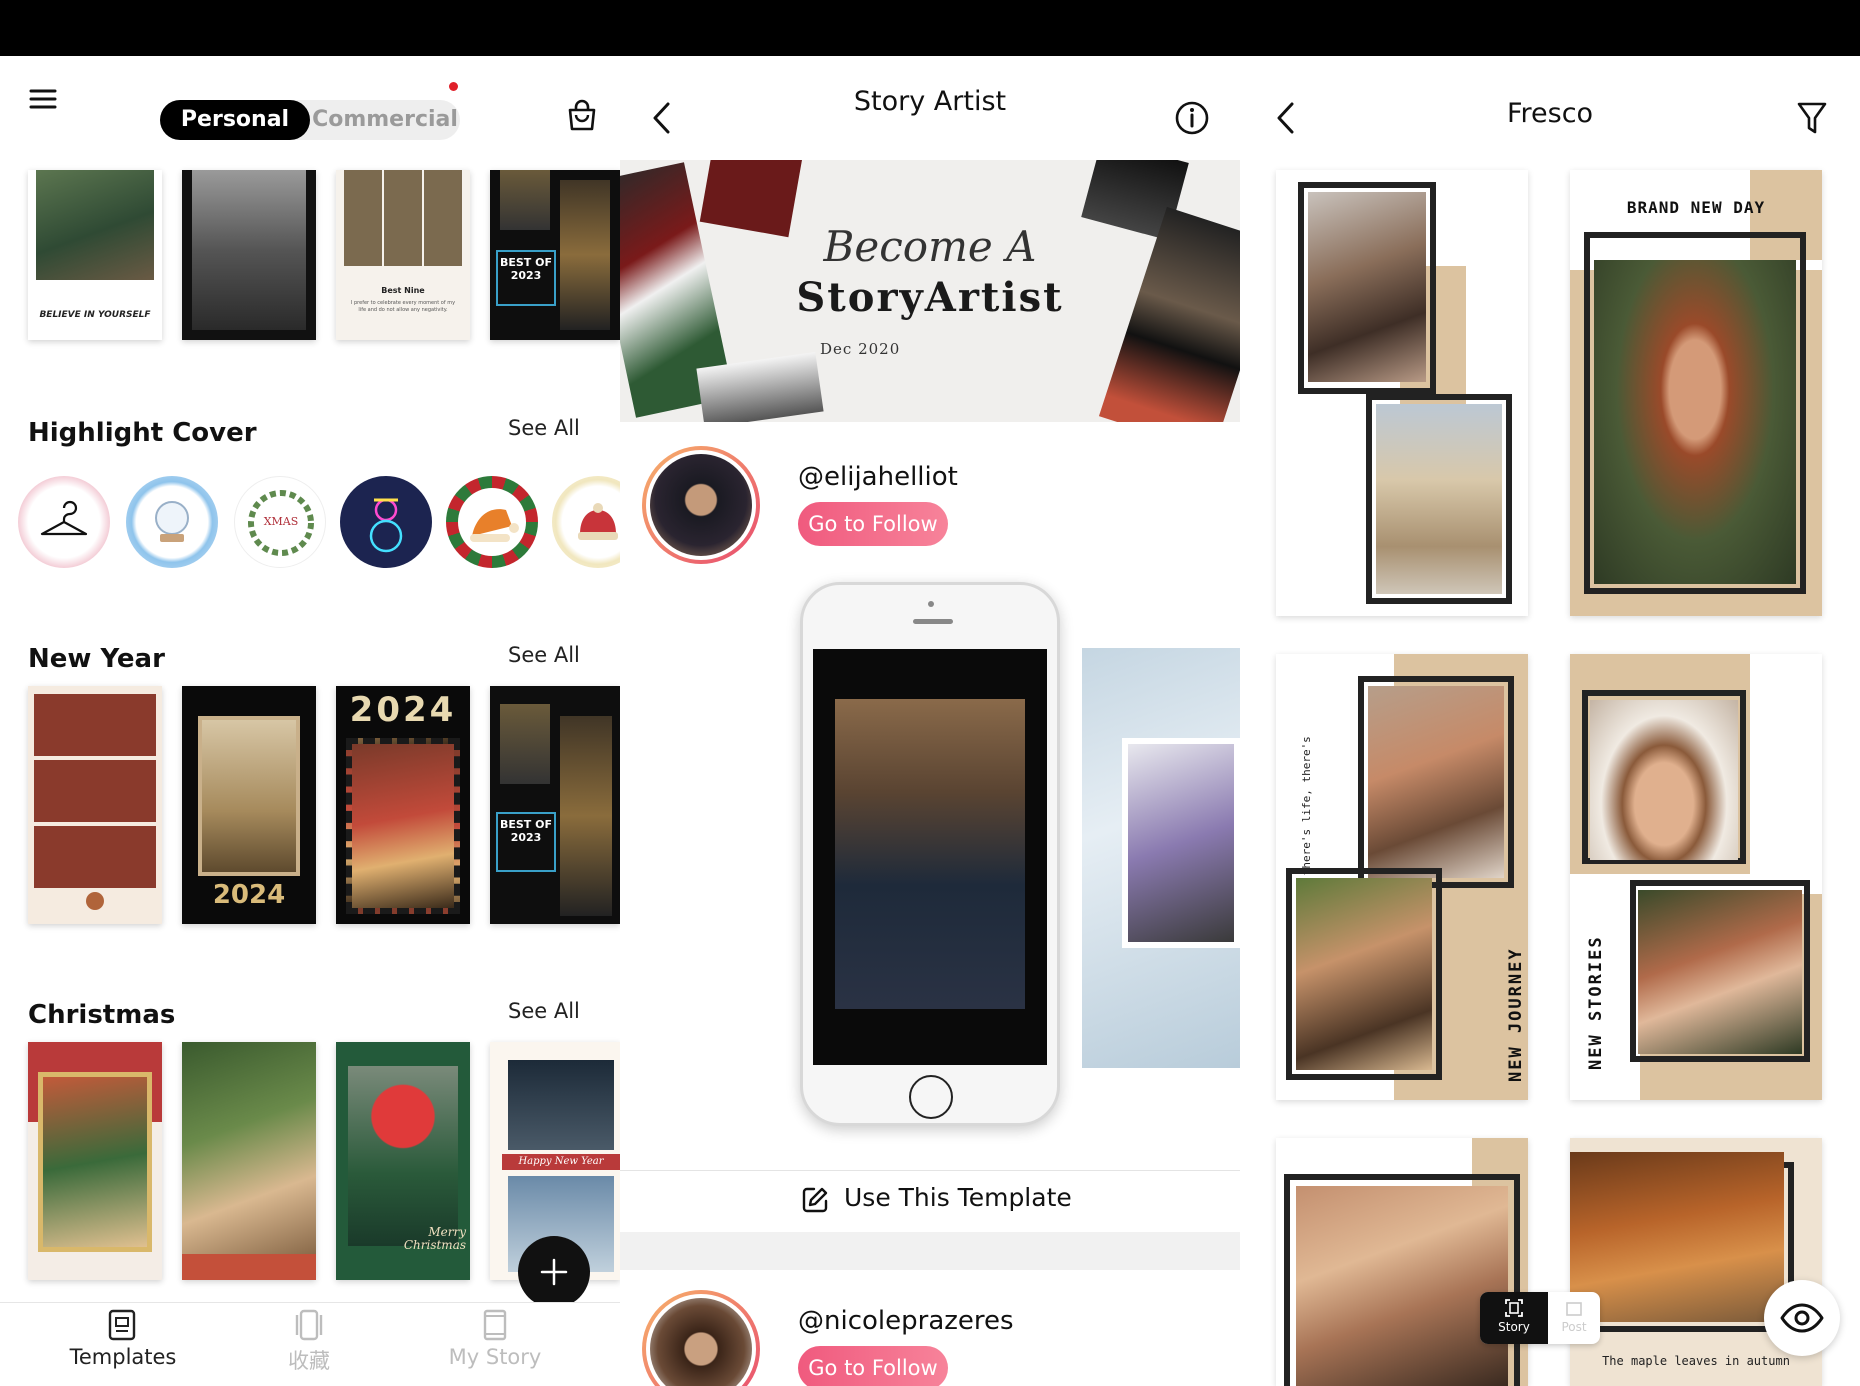 Image resolution: width=1860 pixels, height=1386 pixels. Describe the element at coordinates (1696, 1361) in the screenshot. I see `card-caption: The maple leaves in autumn` at that location.